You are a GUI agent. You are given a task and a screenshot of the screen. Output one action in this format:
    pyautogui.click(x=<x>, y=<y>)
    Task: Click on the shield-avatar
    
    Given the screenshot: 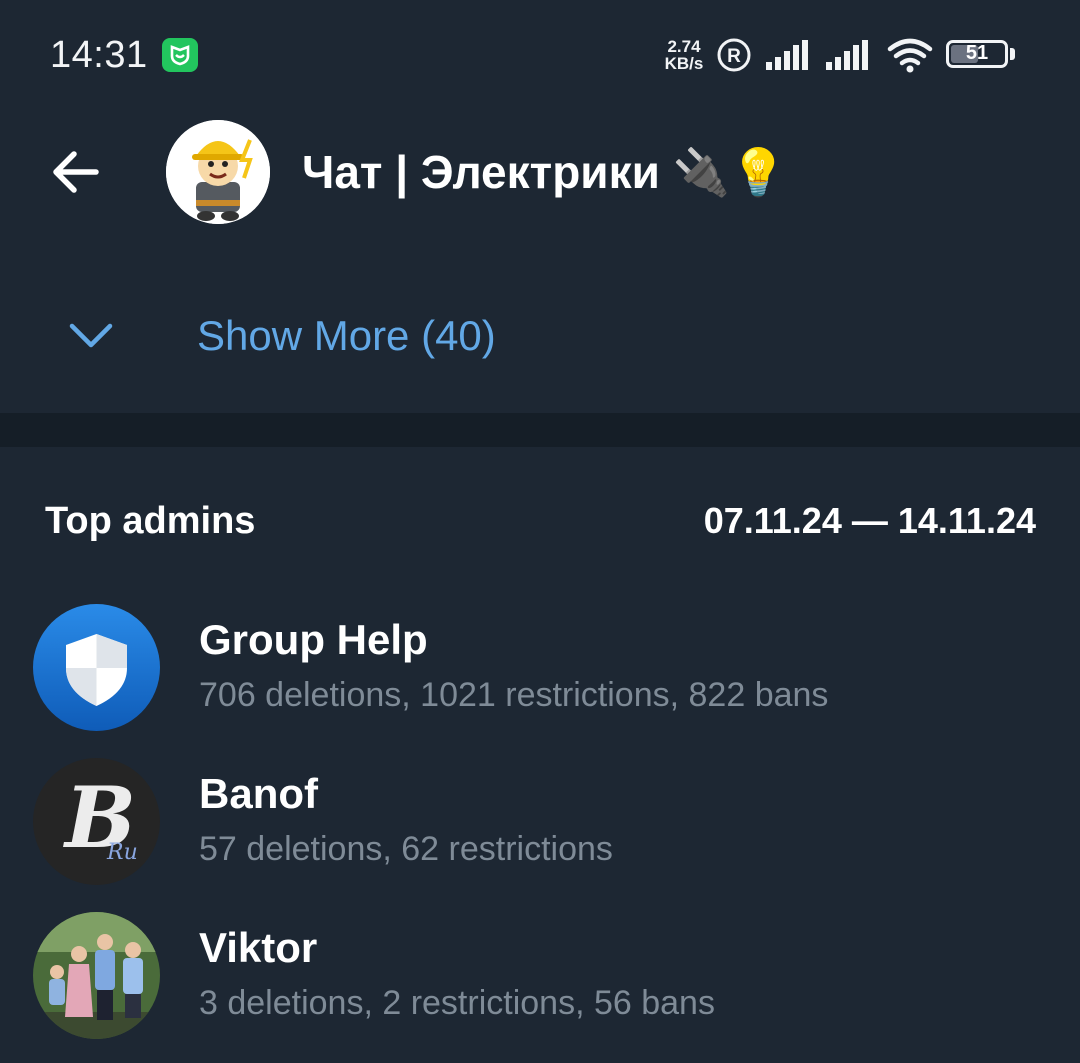 What is the action you would take?
    pyautogui.click(x=96, y=667)
    